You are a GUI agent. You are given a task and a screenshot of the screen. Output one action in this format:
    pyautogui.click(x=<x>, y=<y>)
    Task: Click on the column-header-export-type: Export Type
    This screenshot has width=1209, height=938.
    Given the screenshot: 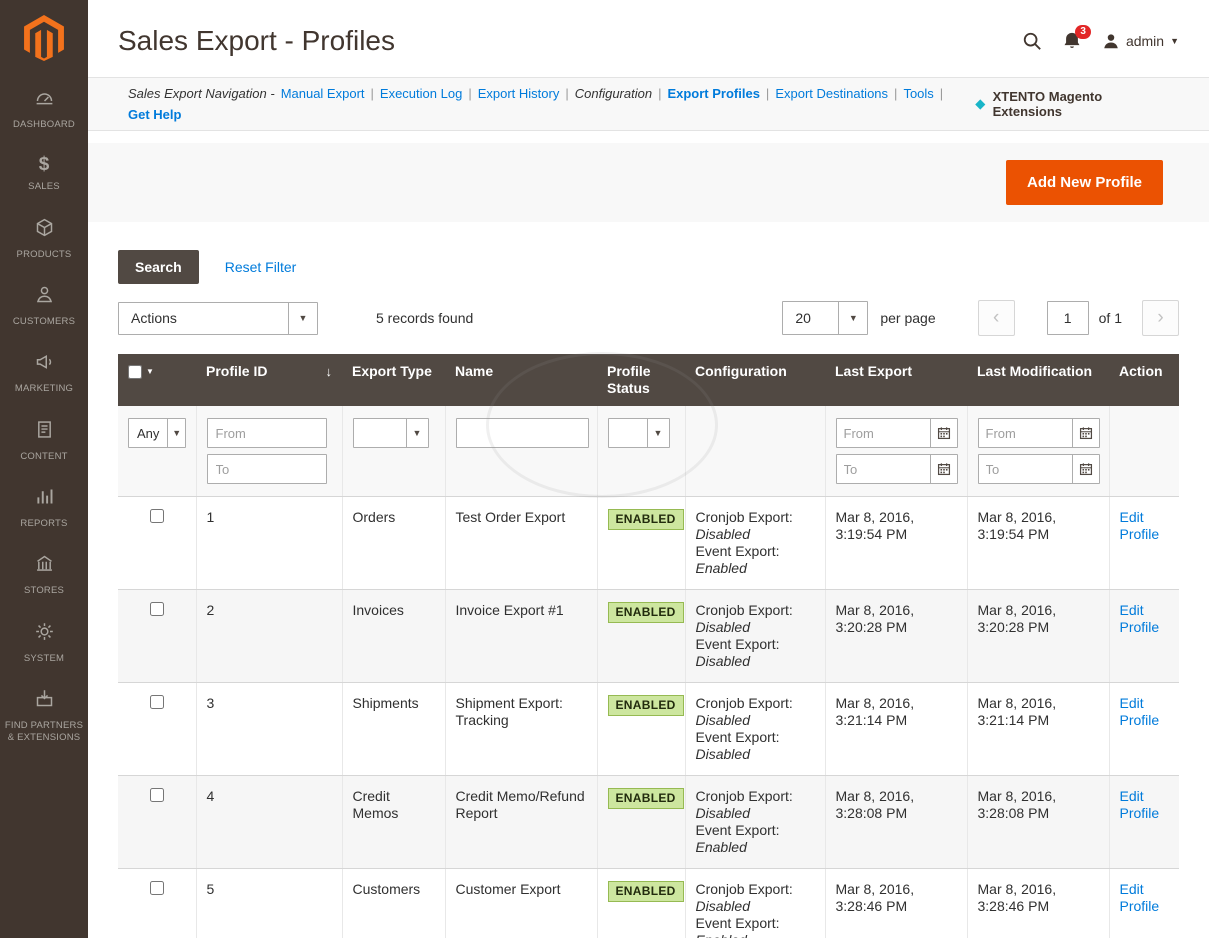 What is the action you would take?
    pyautogui.click(x=393, y=380)
    